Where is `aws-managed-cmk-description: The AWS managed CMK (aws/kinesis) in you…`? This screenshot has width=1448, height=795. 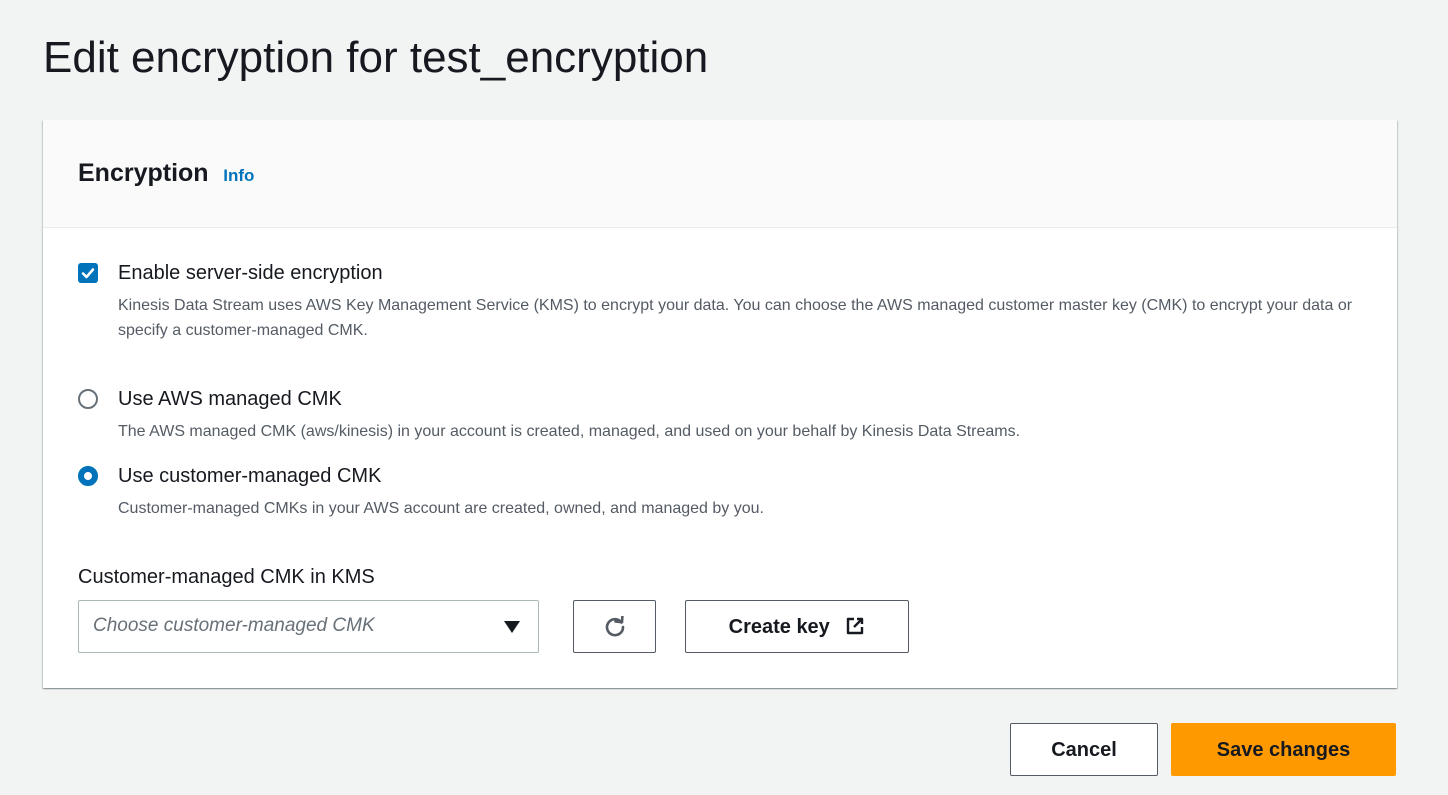
aws-managed-cmk-description: The AWS managed CMK (aws/kinesis) in you… is located at coordinates (569, 431).